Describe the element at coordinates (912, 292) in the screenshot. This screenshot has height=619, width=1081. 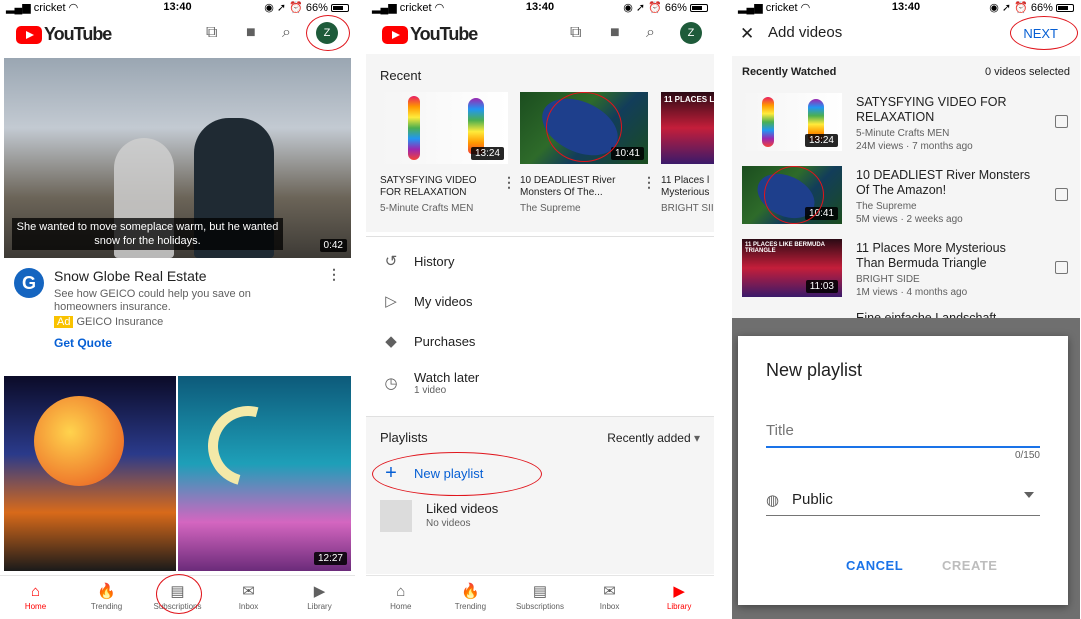
I see `video-meta: 1M views · 4 months ago` at that location.